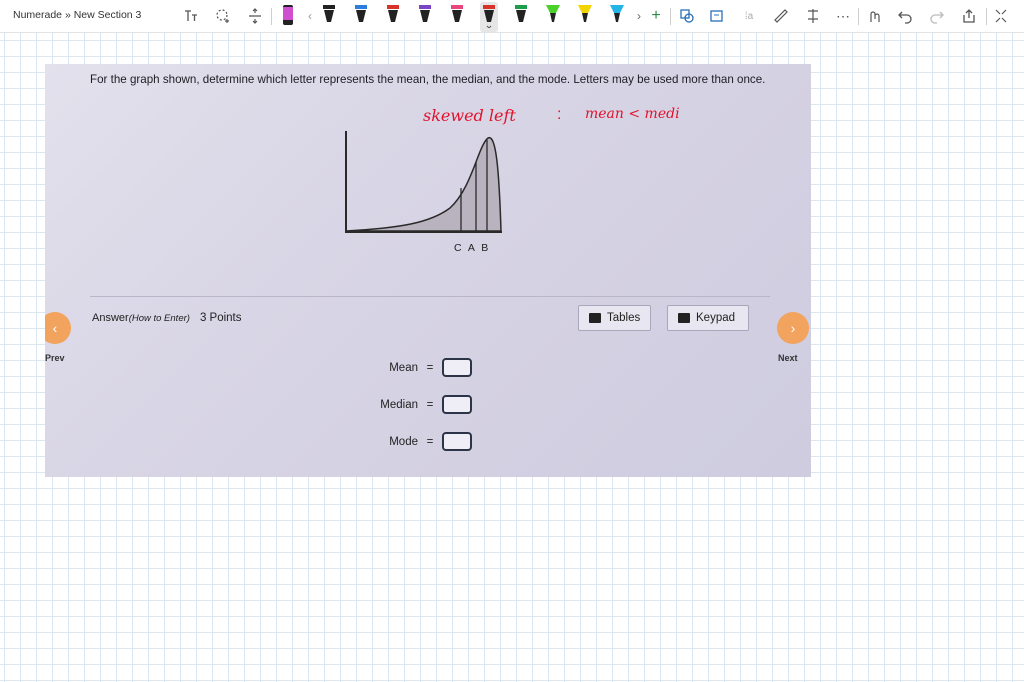 The width and height of the screenshot is (1024, 682). I want to click on median-field-row: Median =, so click(408, 404).